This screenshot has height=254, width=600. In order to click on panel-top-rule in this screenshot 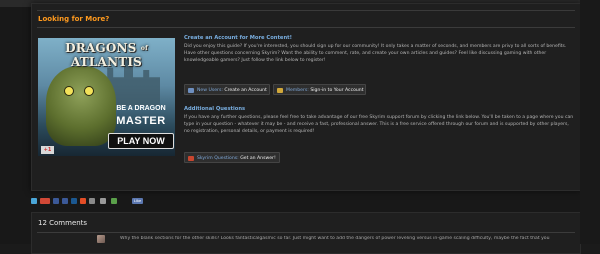, I will do `click(306, 10)`.